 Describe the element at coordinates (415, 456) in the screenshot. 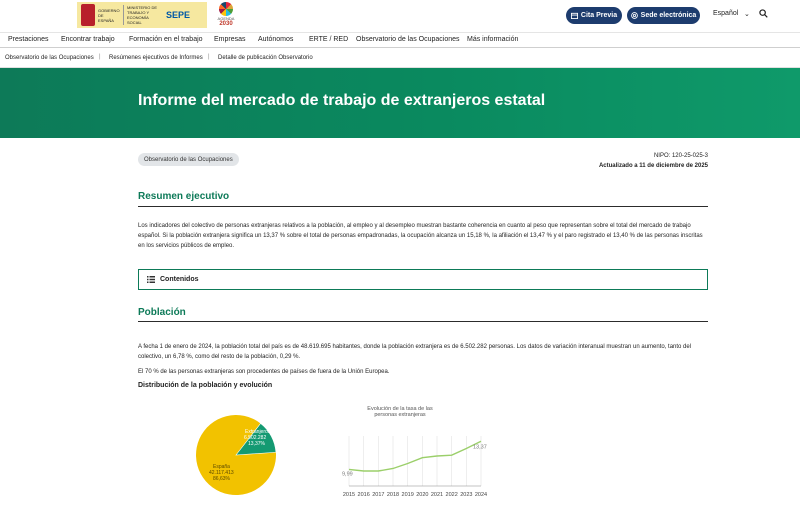

I see `series-line` at that location.